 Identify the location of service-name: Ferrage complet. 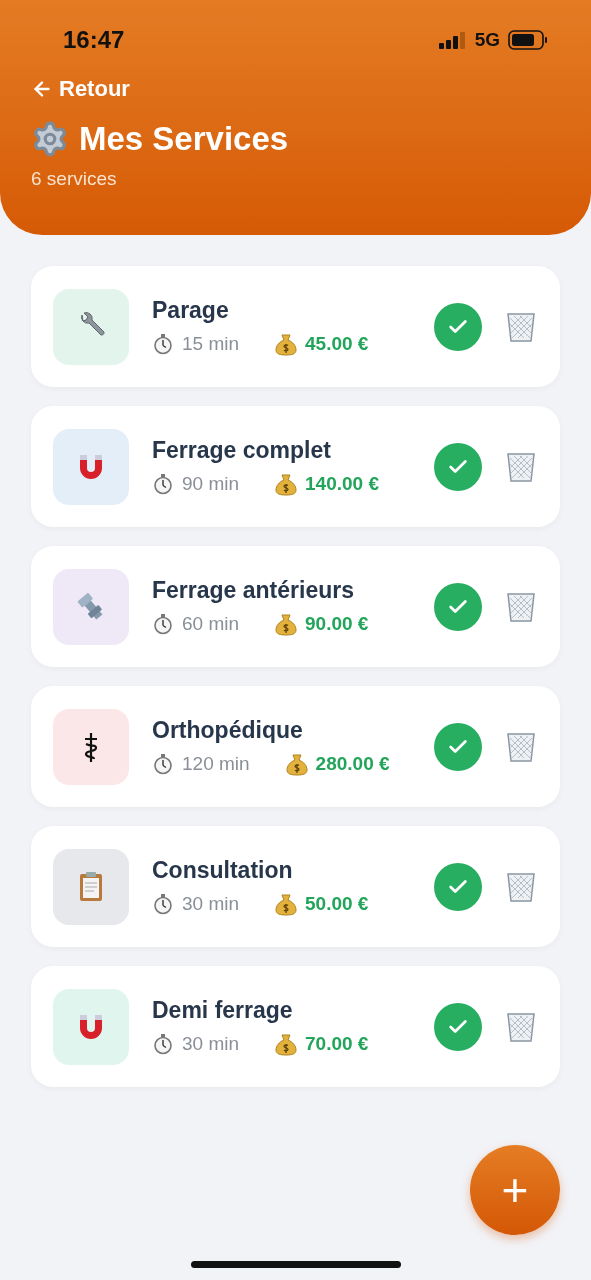
(242, 450).